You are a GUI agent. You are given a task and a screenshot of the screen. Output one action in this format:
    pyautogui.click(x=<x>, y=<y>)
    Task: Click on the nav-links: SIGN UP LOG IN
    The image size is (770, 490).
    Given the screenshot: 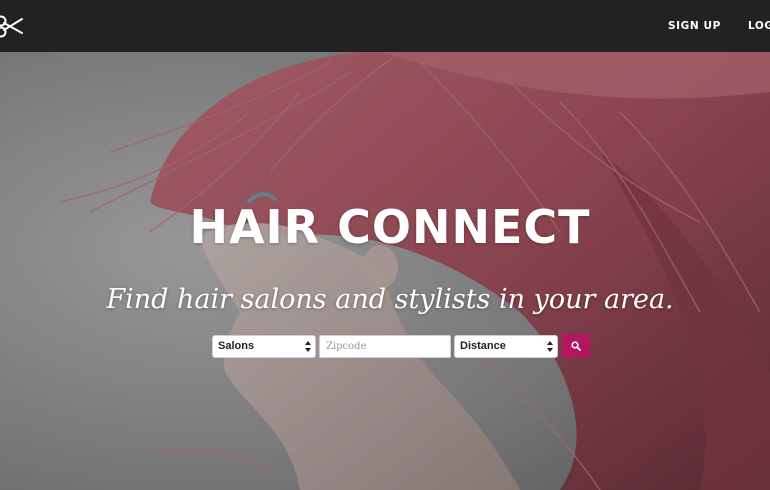 What is the action you would take?
    pyautogui.click(x=719, y=26)
    